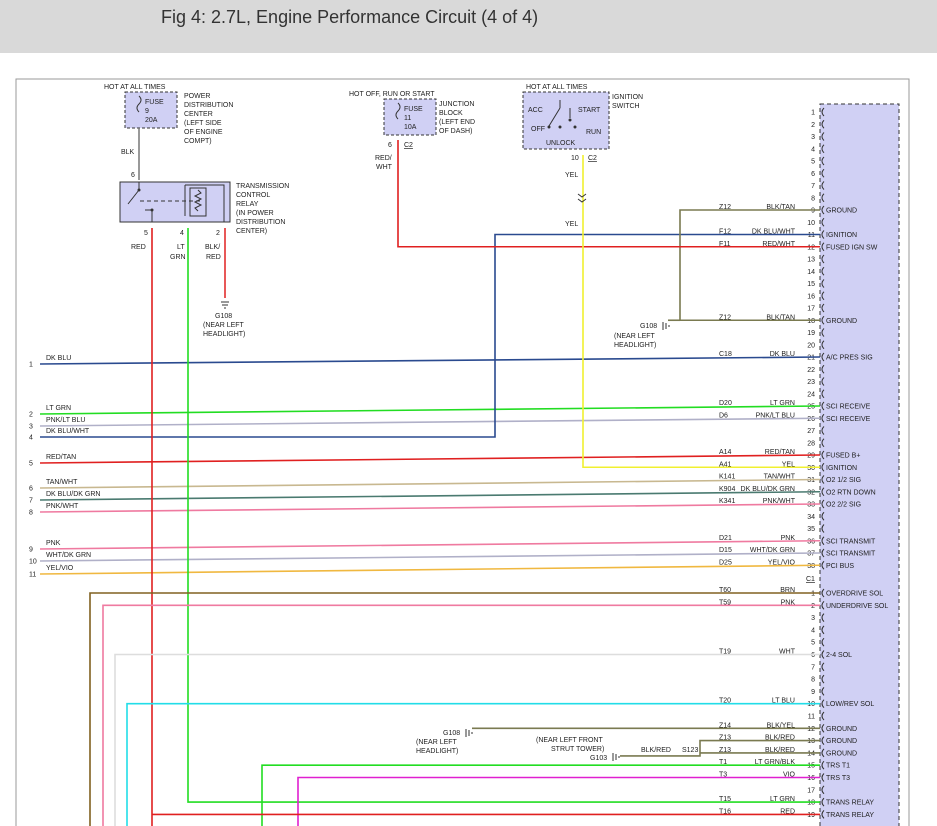 This screenshot has width=937, height=826. What do you see at coordinates (854, 594) in the screenshot?
I see `c2-function: OVERDRIVE SOL` at bounding box center [854, 594].